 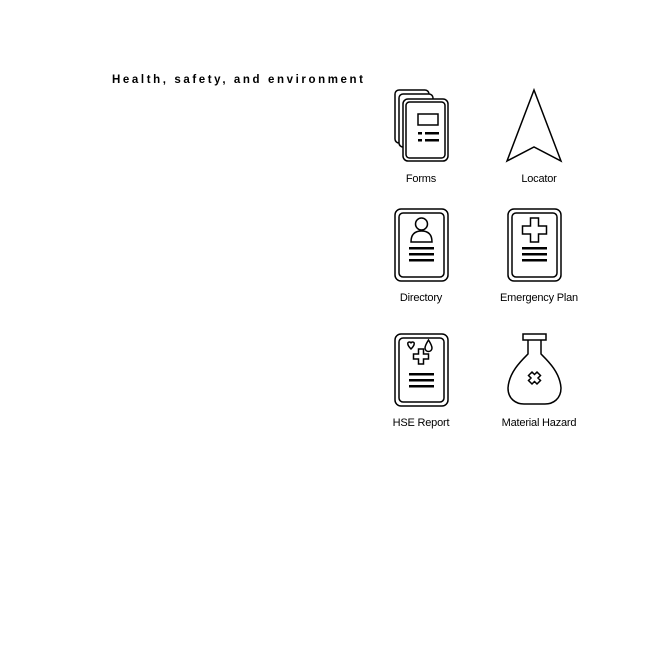 What do you see at coordinates (421, 179) in the screenshot?
I see `tile-label: Forms` at bounding box center [421, 179].